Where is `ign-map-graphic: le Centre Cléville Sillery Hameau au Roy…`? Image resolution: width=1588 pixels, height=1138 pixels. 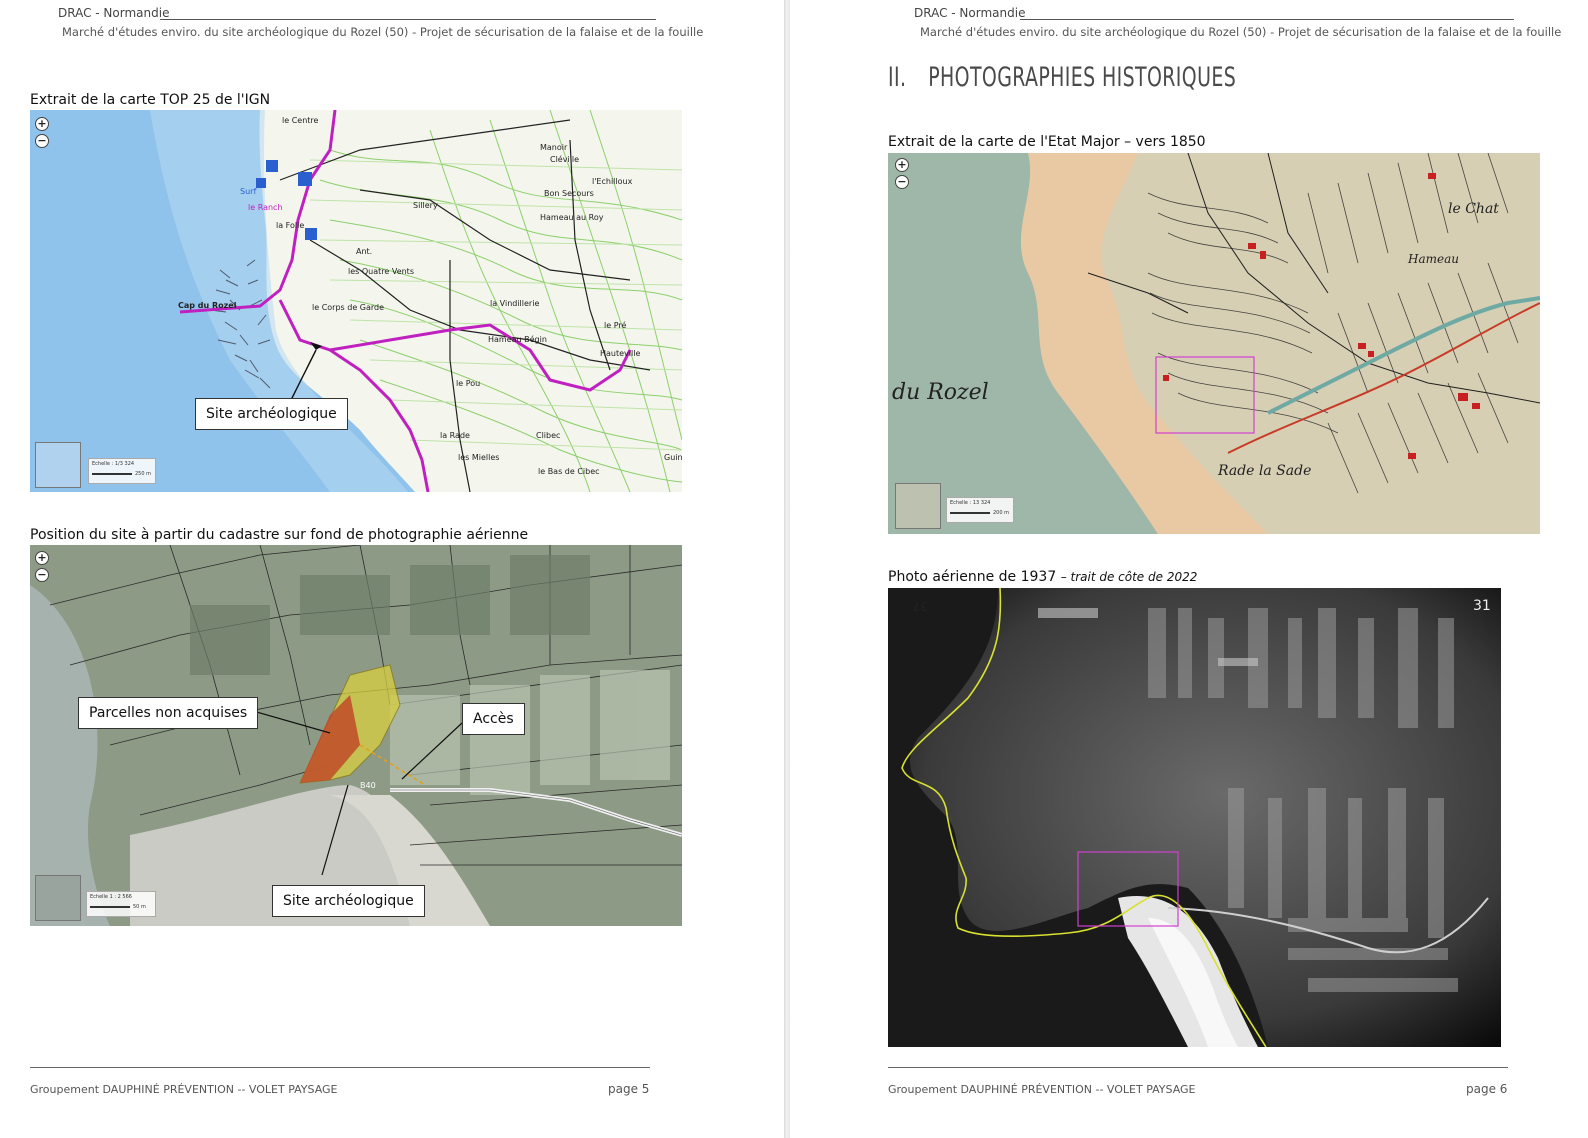 ign-map-graphic: le Centre Cléville Sillery Hameau au Roy… is located at coordinates (356, 301).